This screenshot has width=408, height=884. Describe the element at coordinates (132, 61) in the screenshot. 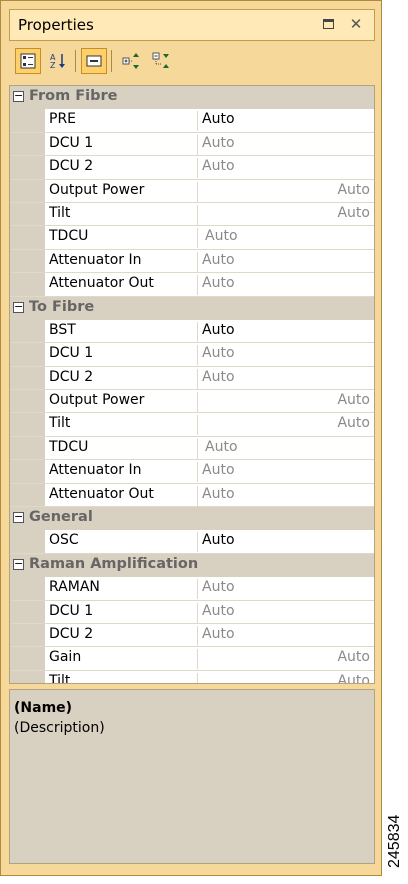

I see `expand-all-icon` at that location.